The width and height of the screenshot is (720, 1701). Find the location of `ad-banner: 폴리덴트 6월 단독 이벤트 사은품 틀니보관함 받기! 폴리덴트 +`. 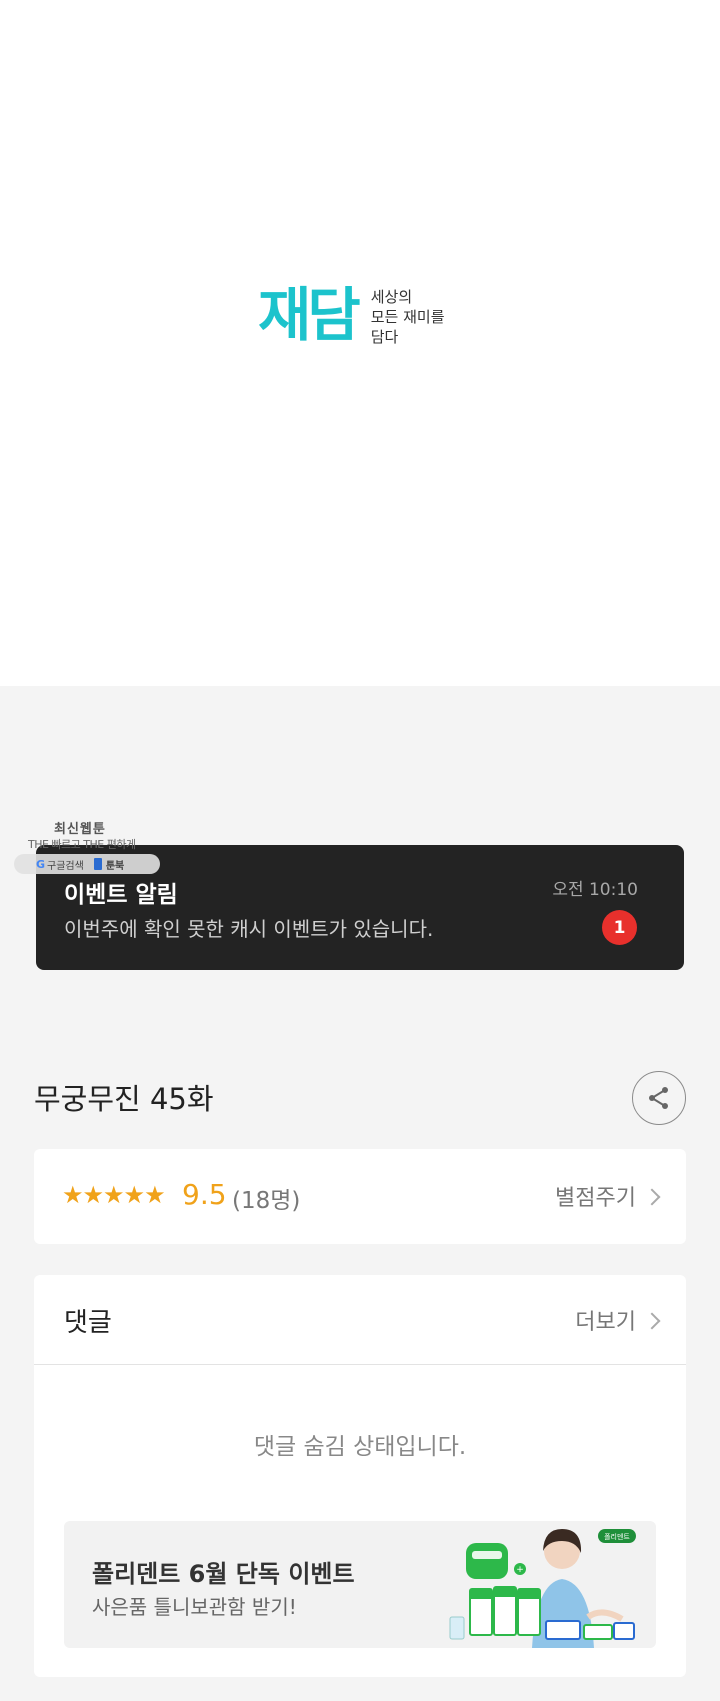

ad-banner: 폴리덴트 6월 단독 이벤트 사은품 틀니보관함 받기! 폴리덴트 + is located at coordinates (360, 1584).